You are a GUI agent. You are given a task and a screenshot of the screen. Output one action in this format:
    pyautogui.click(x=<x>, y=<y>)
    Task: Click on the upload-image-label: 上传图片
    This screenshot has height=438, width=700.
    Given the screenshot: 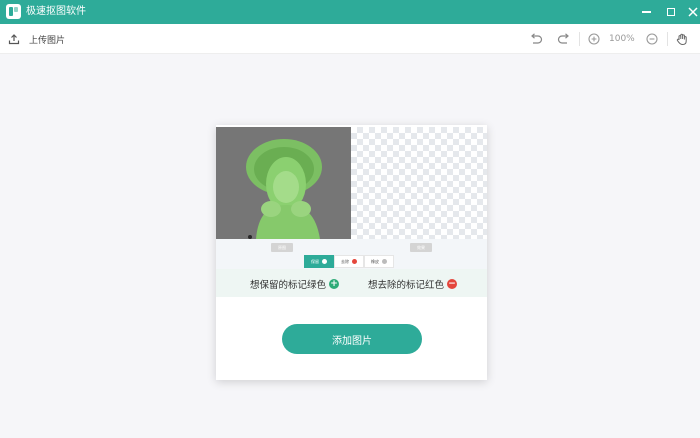 What is the action you would take?
    pyautogui.click(x=47, y=40)
    